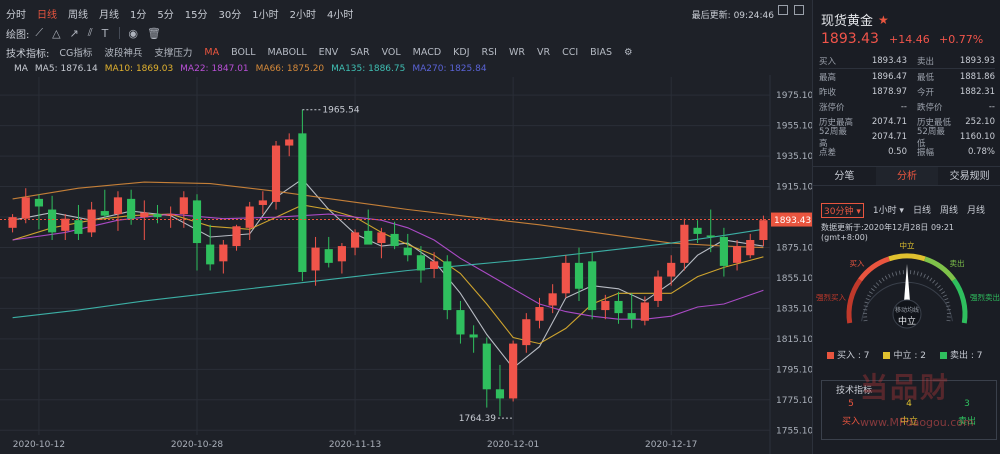 This screenshot has height=454, width=1000. I want to click on indicator-14: CCI, so click(570, 52).